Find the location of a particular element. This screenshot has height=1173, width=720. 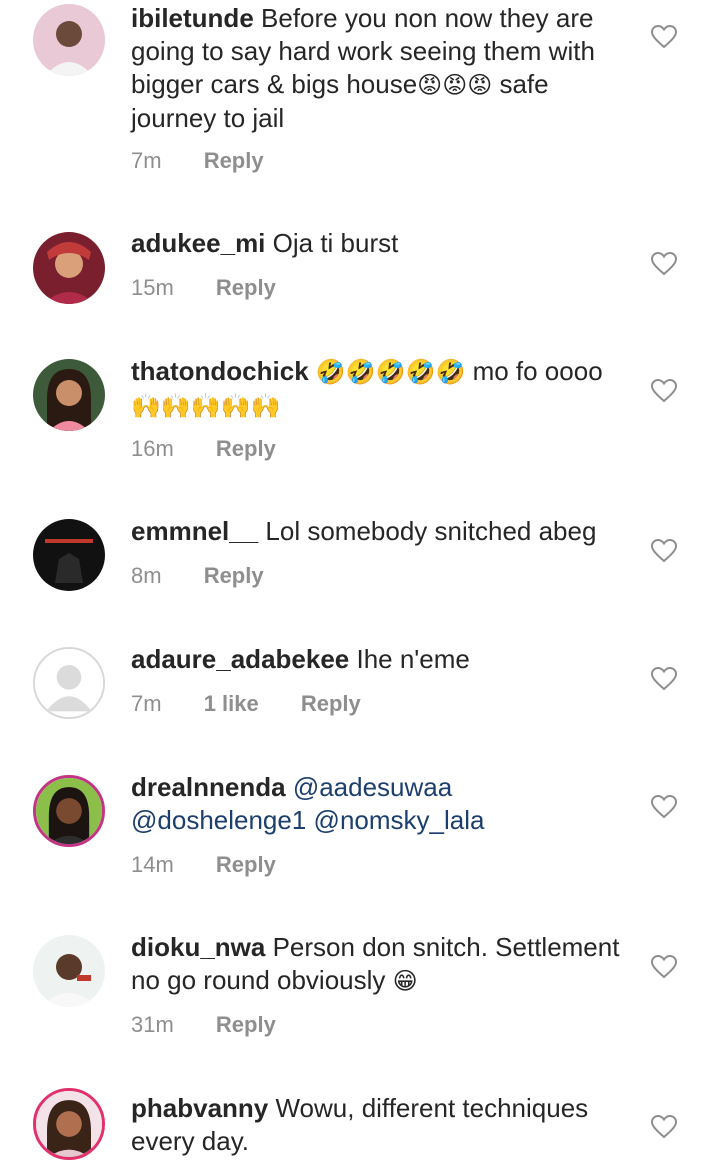

comment-meta: 15m Reply is located at coordinates (221, 288).